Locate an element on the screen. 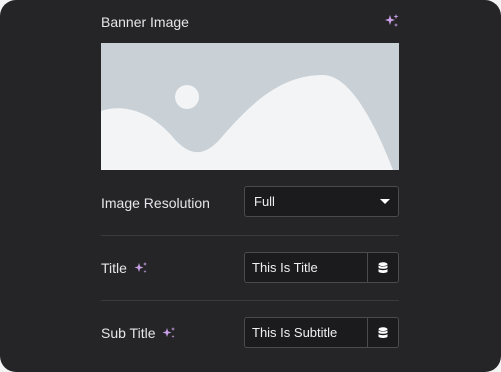  image-resolution-value: Full is located at coordinates (264, 201).